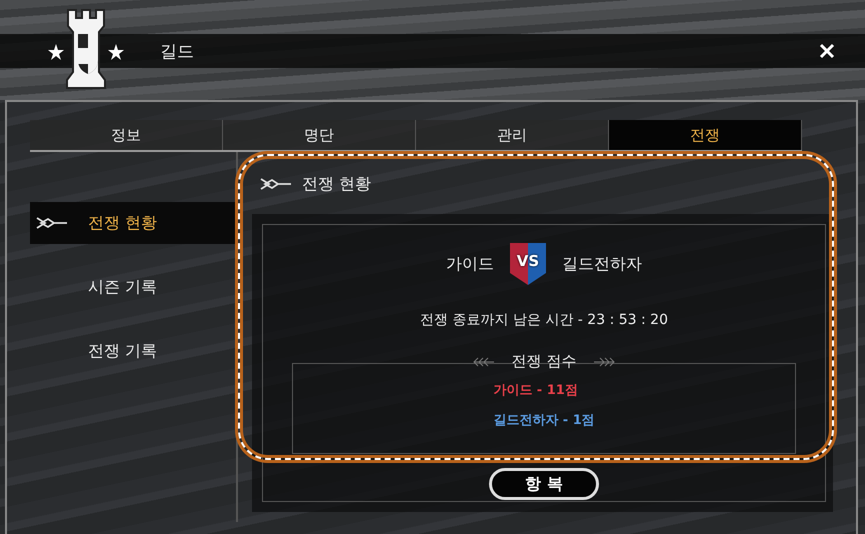 This screenshot has height=534, width=865. I want to click on time-remaining: 전쟁 종료까지 남은 시간 - 23 : 53 : 20, so click(544, 320).